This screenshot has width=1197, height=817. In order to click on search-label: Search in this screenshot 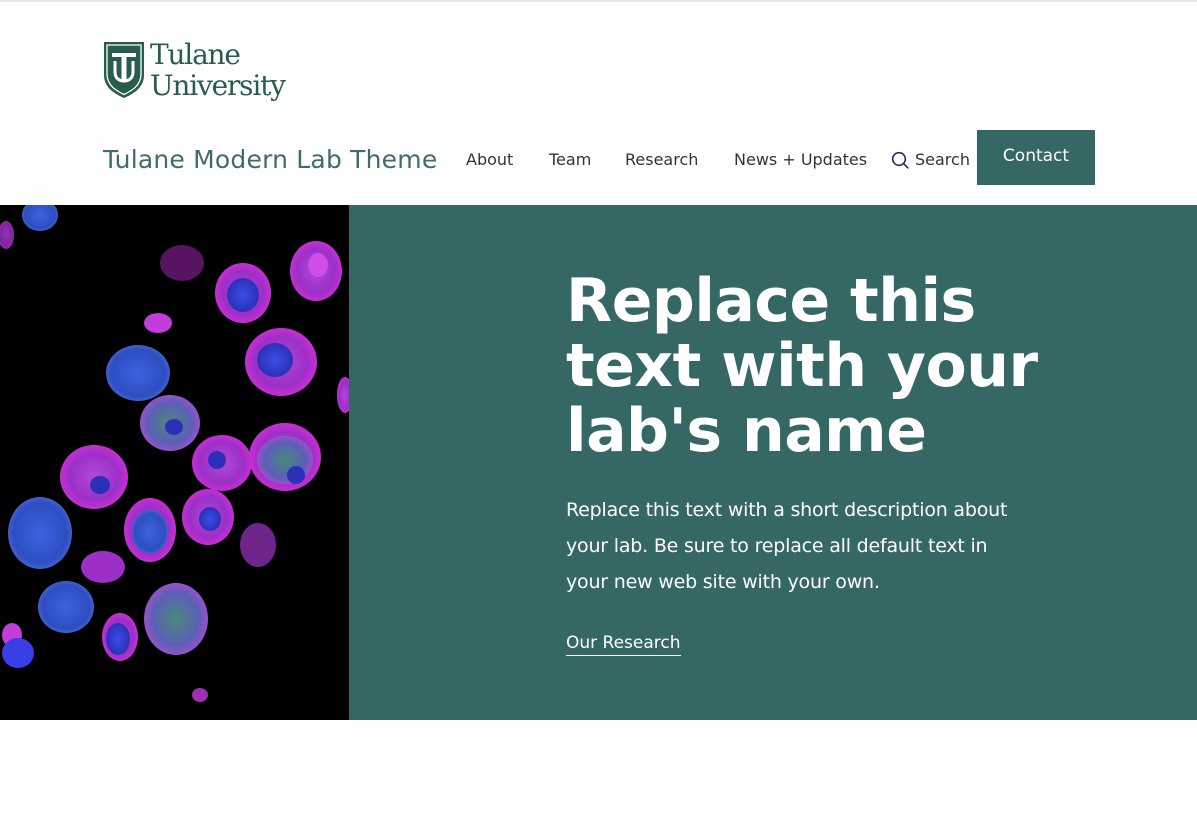, I will do `click(942, 159)`.